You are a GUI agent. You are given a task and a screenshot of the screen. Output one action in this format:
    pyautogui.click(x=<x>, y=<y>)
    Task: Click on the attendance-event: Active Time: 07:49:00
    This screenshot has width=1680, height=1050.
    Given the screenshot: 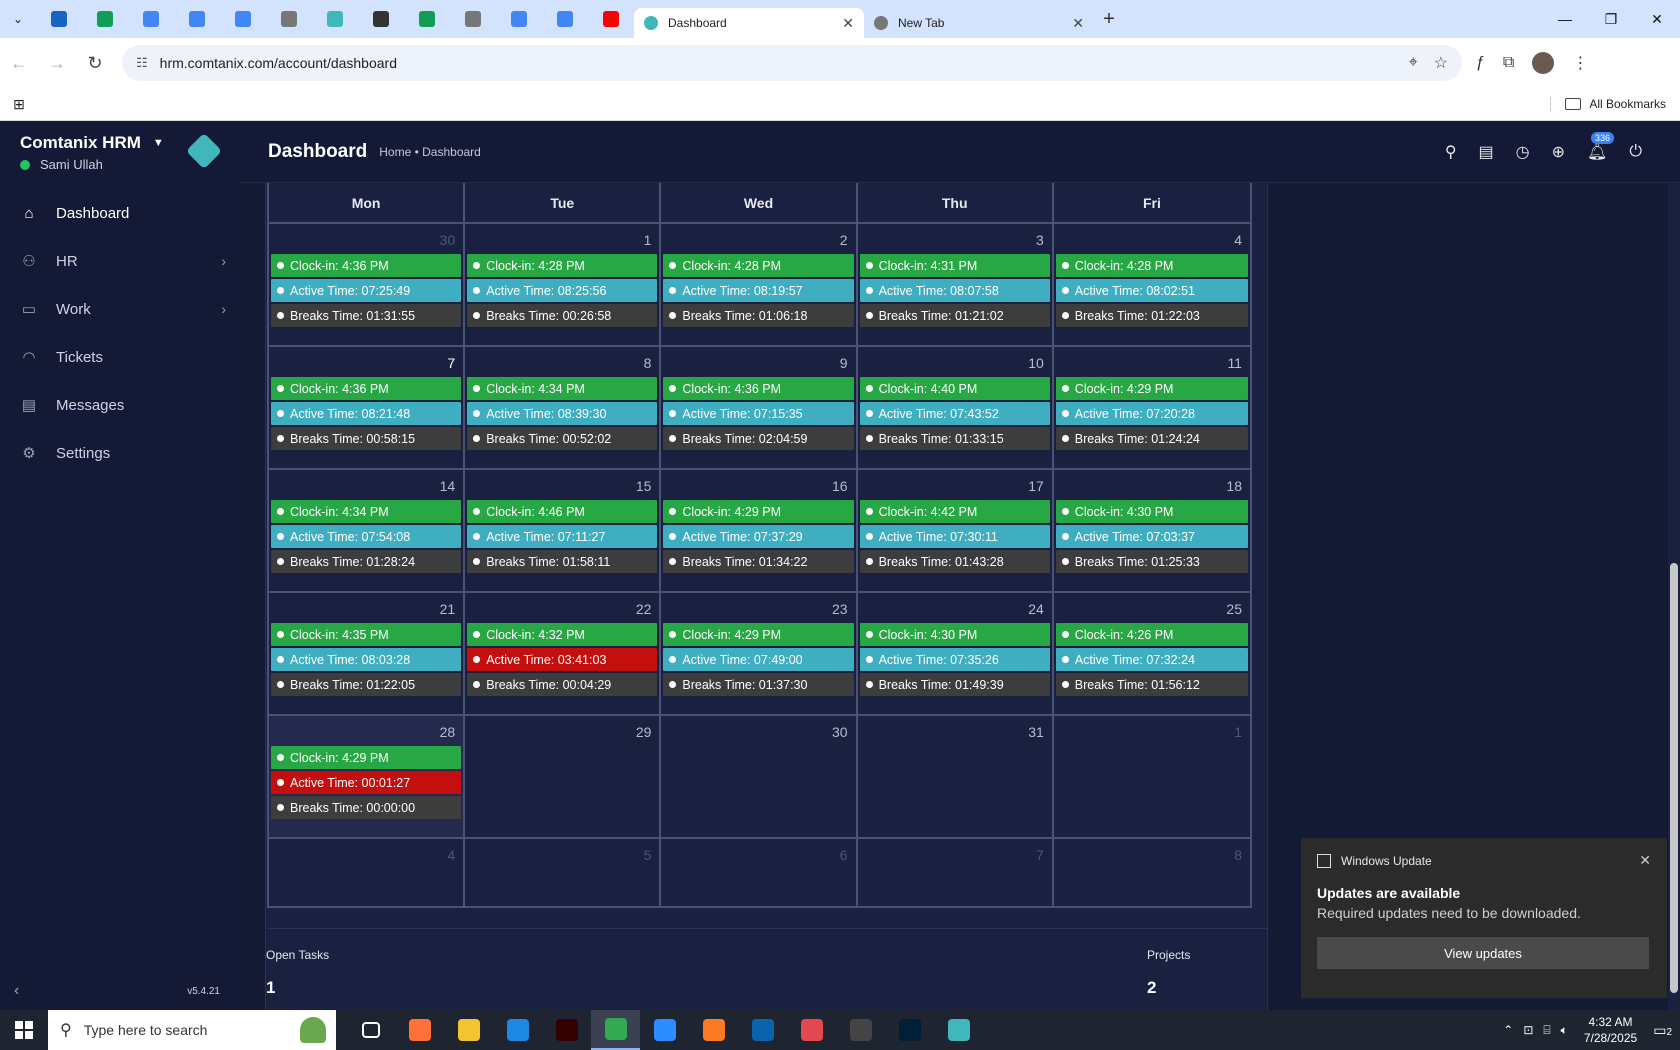 What is the action you would take?
    pyautogui.click(x=758, y=659)
    